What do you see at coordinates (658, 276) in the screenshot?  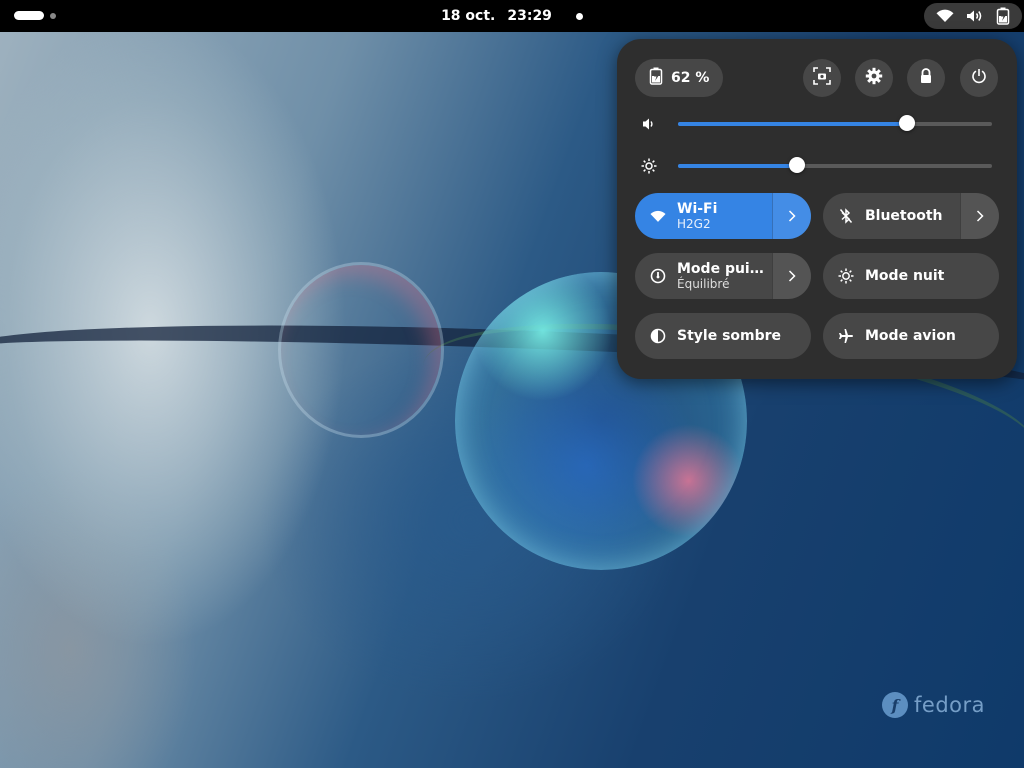 I see `power-mode-icon` at bounding box center [658, 276].